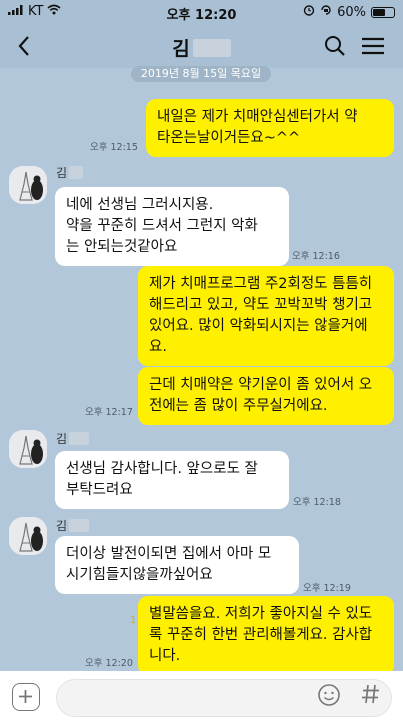 The height and width of the screenshot is (728, 403). I want to click on message-input-wrap, so click(224, 698).